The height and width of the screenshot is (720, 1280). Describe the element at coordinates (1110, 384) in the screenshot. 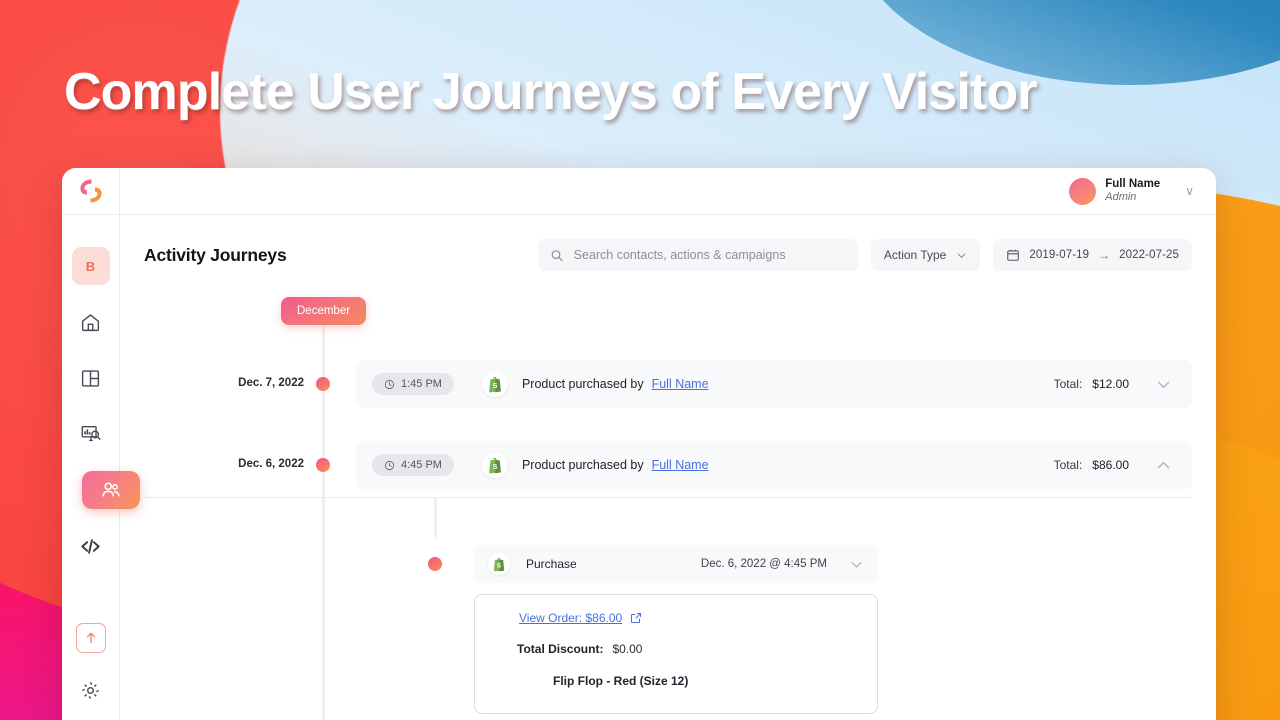

I see `total-value: $12.00` at that location.